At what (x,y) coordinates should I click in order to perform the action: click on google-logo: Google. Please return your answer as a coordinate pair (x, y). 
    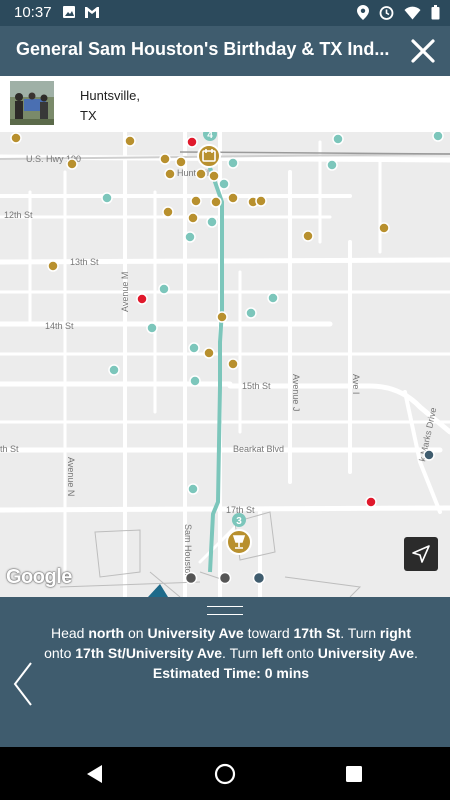
    Looking at the image, I should click on (39, 577).